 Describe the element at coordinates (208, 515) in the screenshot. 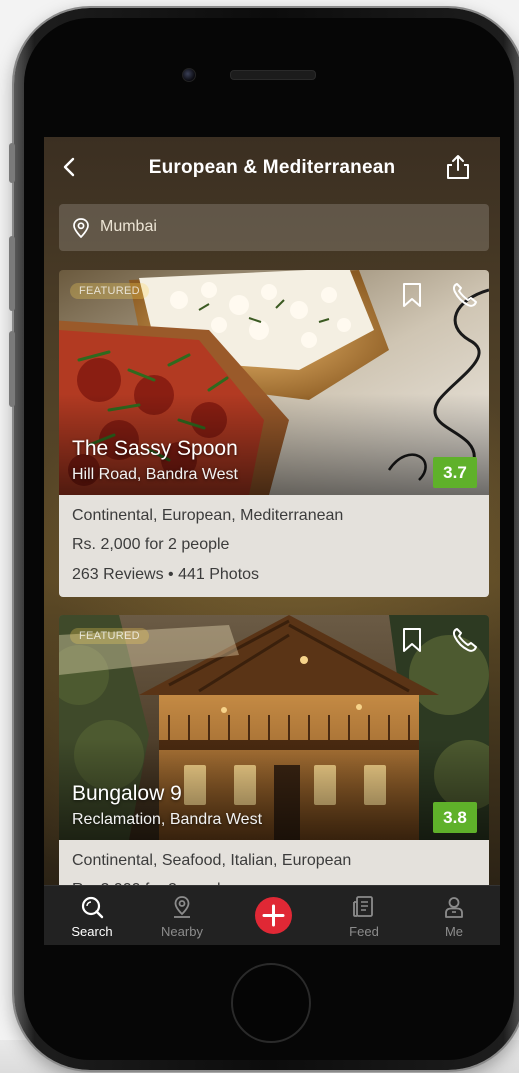

I see `cuisines-text: Continental, European, Mediterranean` at that location.